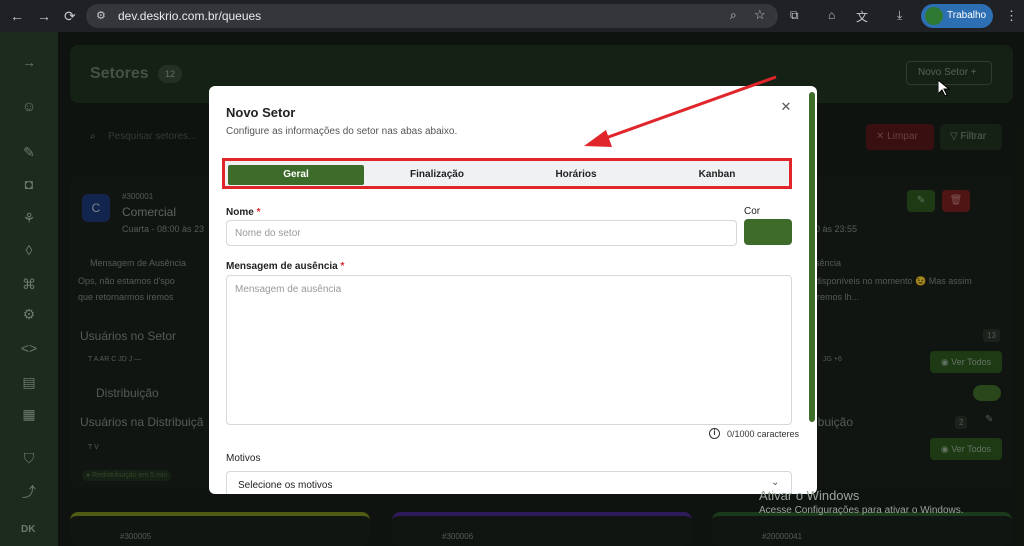 Image resolution: width=1024 pixels, height=546 pixels. Describe the element at coordinates (29, 414) in the screenshot. I see `grid-icon: ▦` at that location.